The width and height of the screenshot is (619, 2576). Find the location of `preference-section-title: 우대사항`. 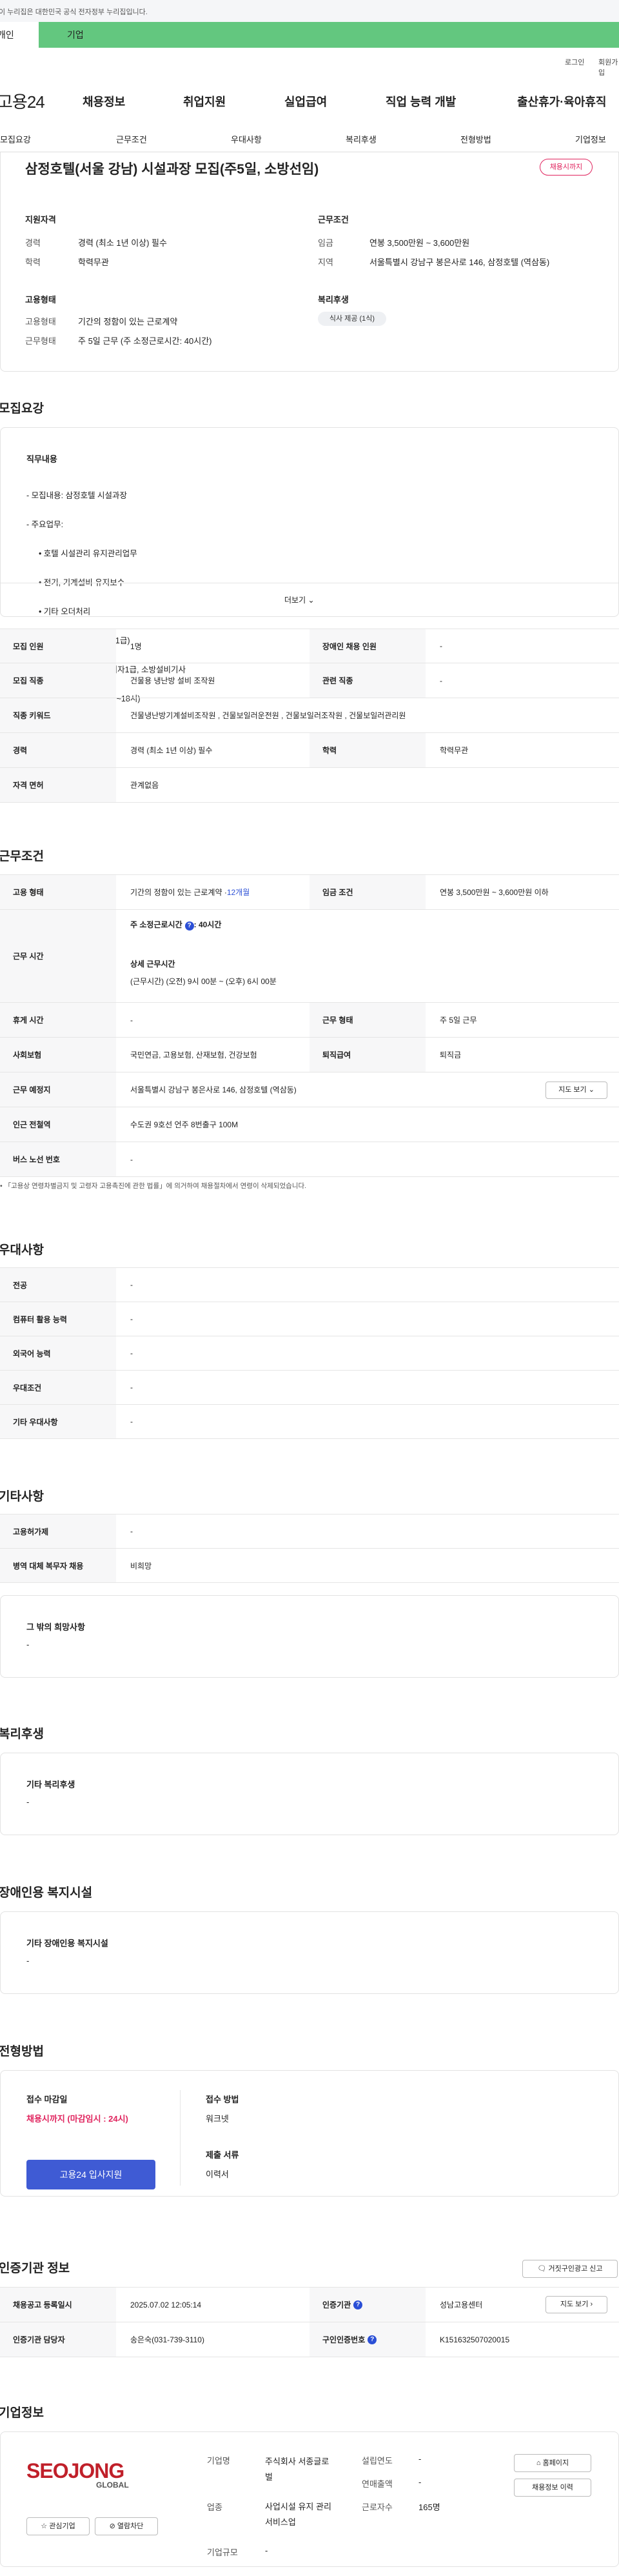

preference-section-title: 우대사항 is located at coordinates (22, 1250).